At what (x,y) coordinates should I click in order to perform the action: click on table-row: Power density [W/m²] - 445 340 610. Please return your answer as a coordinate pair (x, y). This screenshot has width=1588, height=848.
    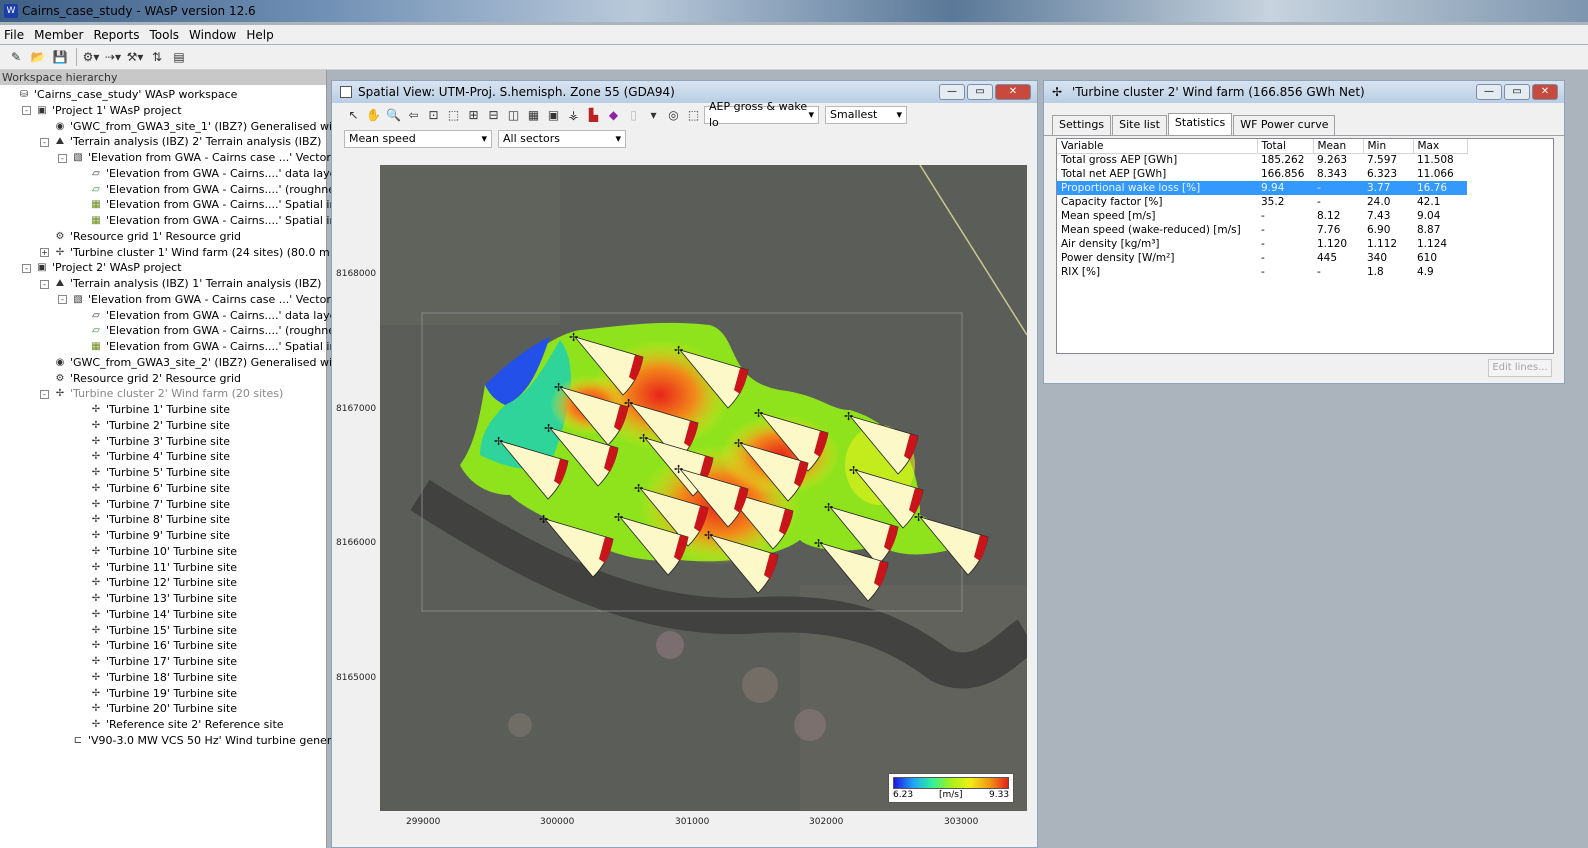
    Looking at the image, I should click on (1262, 258).